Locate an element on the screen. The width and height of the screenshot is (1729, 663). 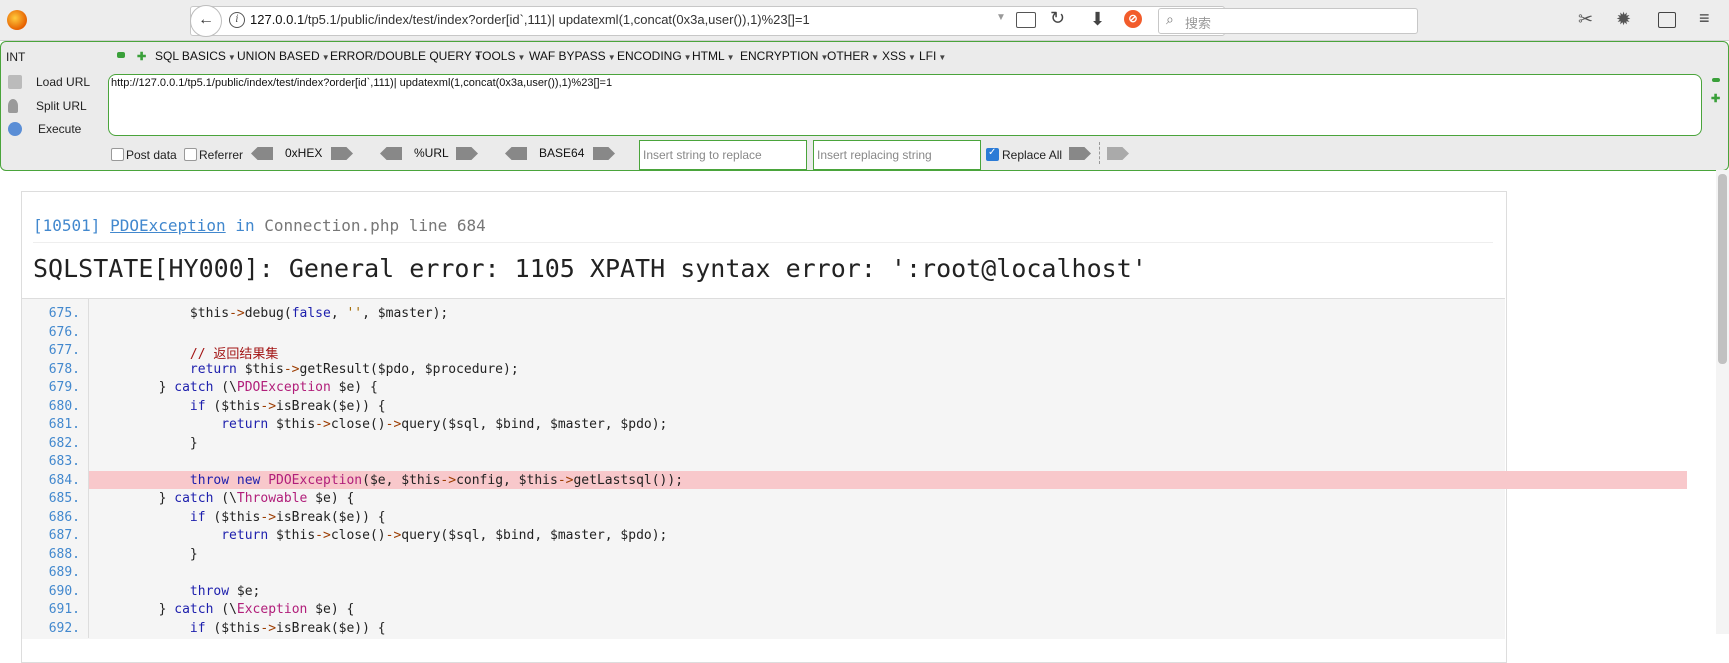
gutter-divider is located at coordinates (88, 468).